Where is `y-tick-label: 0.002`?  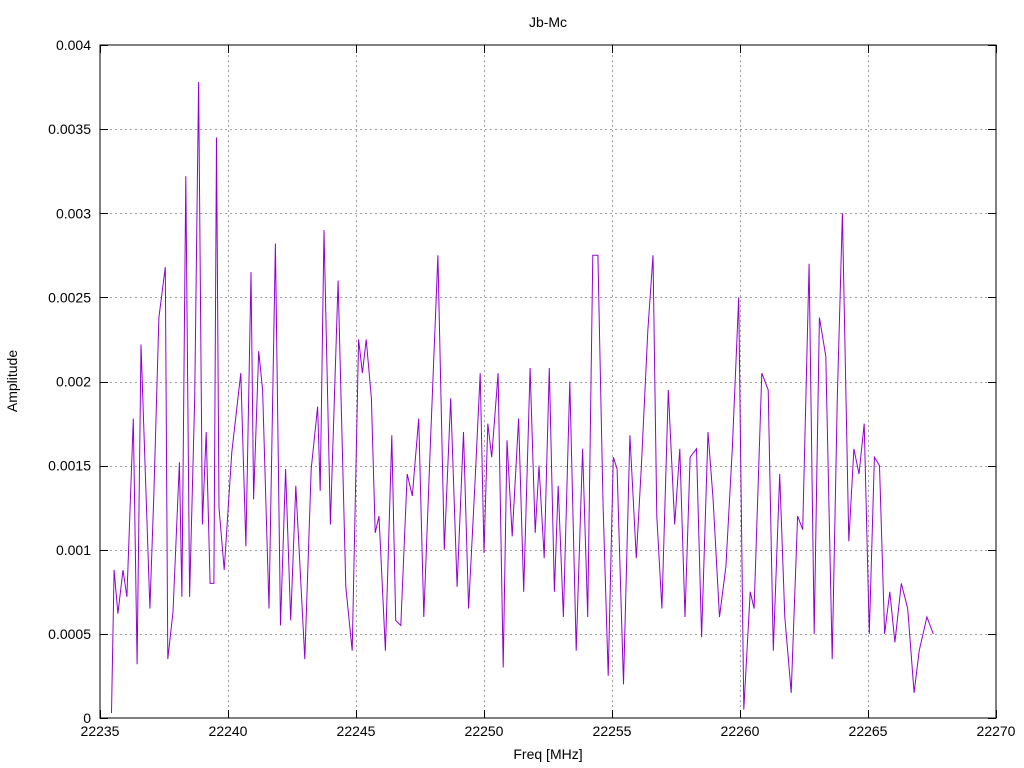 y-tick-label: 0.002 is located at coordinates (73, 382).